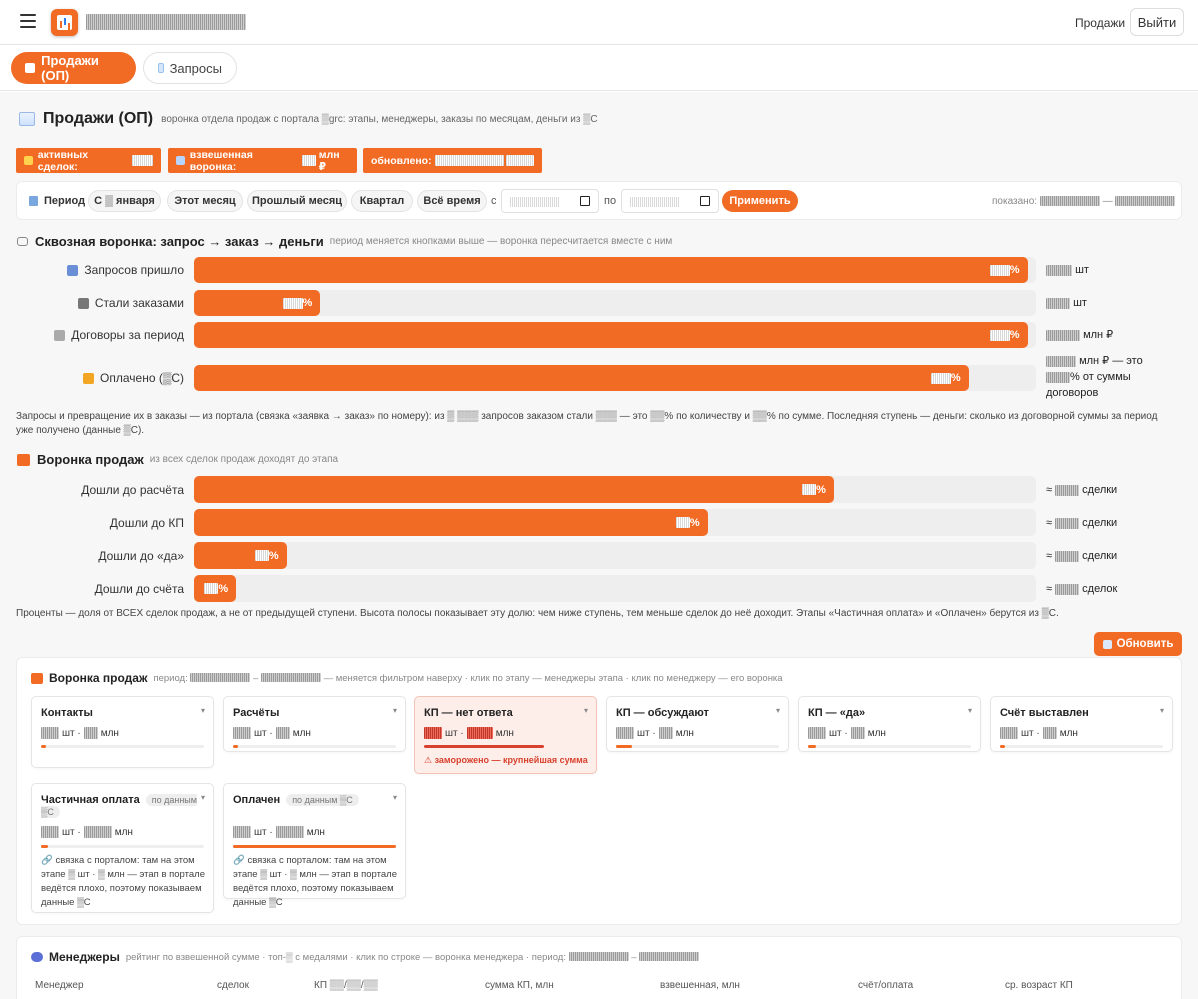 Image resolution: width=1198 pixels, height=999 pixels. What do you see at coordinates (205, 201) in the screenshot?
I see `period-btn-this-month: Этот месяц` at bounding box center [205, 201].